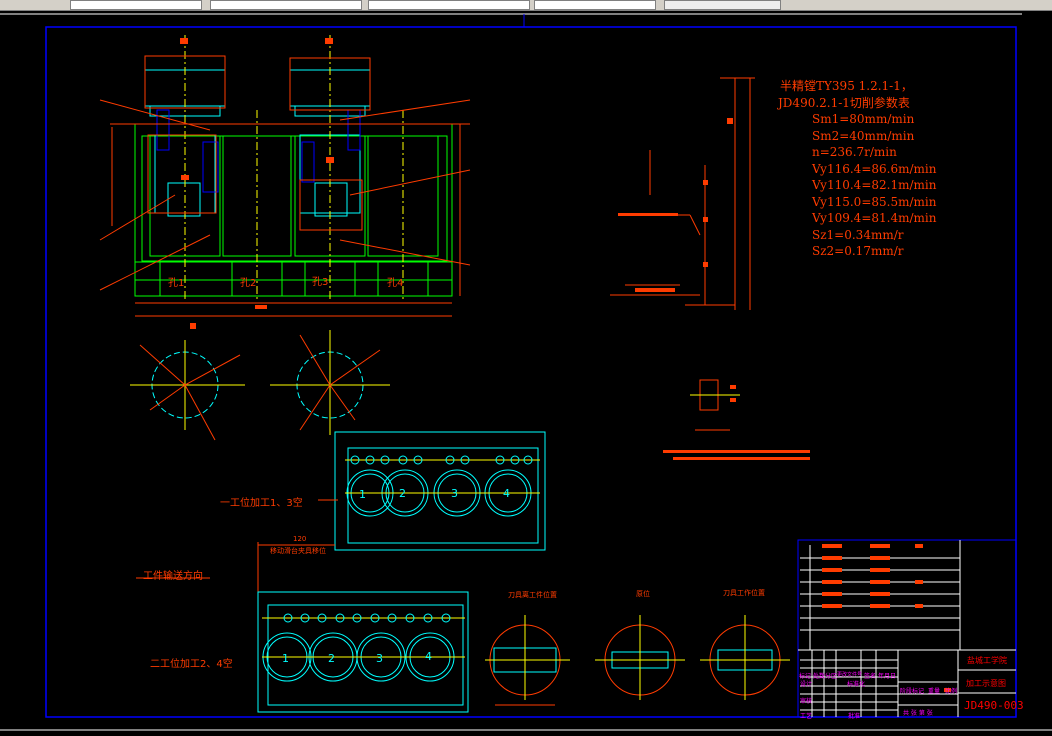 The width and height of the screenshot is (1052, 736). I want to click on tb-label: 重量, so click(934, 691).